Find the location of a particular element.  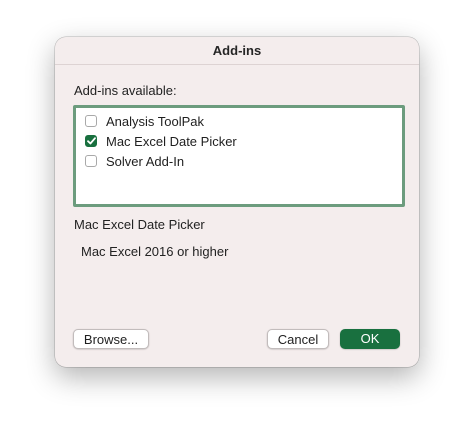

addin-label: Analysis ToolPak is located at coordinates (155, 121).